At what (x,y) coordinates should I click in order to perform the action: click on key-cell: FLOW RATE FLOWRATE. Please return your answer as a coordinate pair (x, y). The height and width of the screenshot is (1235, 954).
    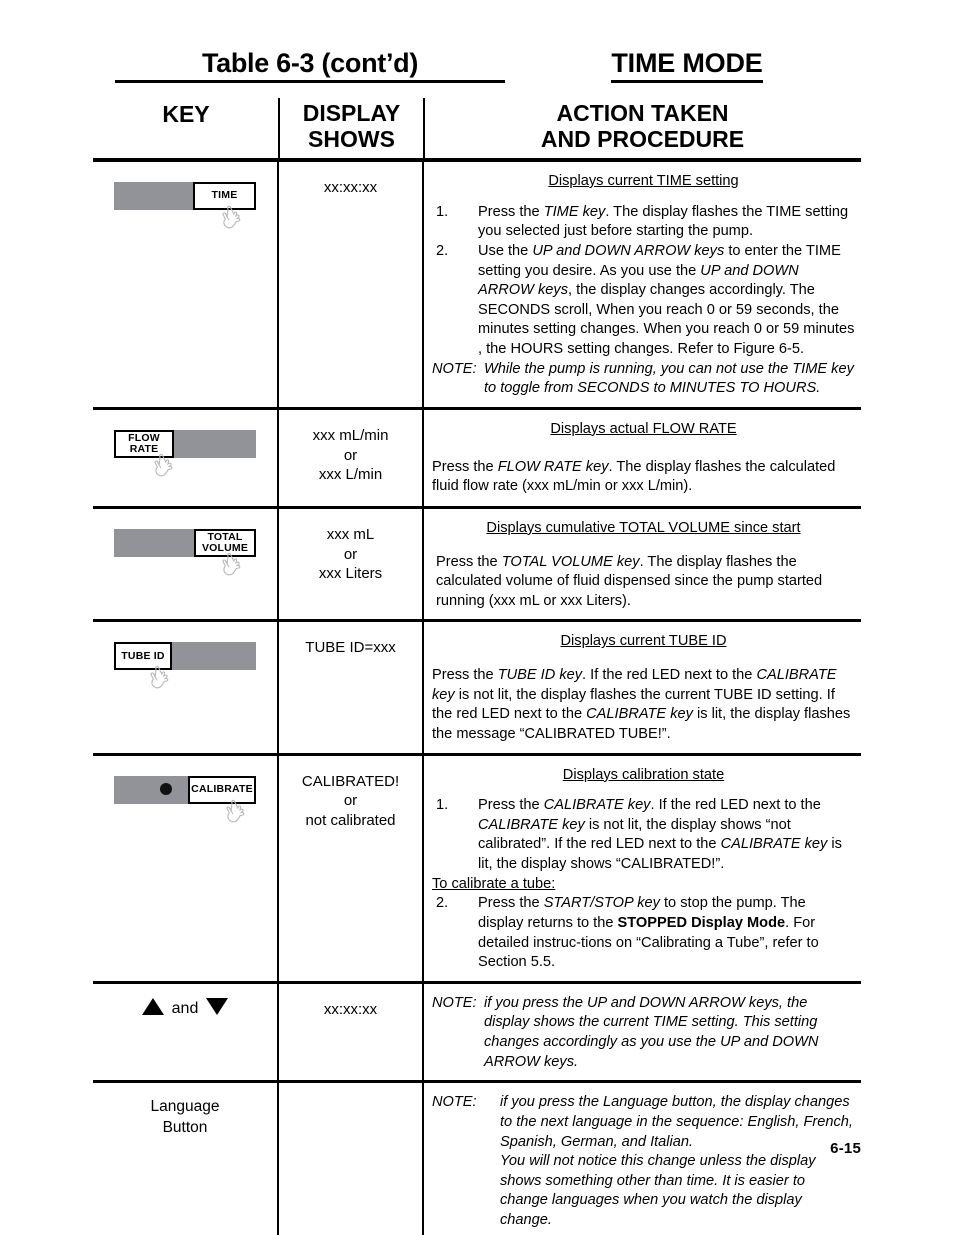
    Looking at the image, I should click on (186, 457).